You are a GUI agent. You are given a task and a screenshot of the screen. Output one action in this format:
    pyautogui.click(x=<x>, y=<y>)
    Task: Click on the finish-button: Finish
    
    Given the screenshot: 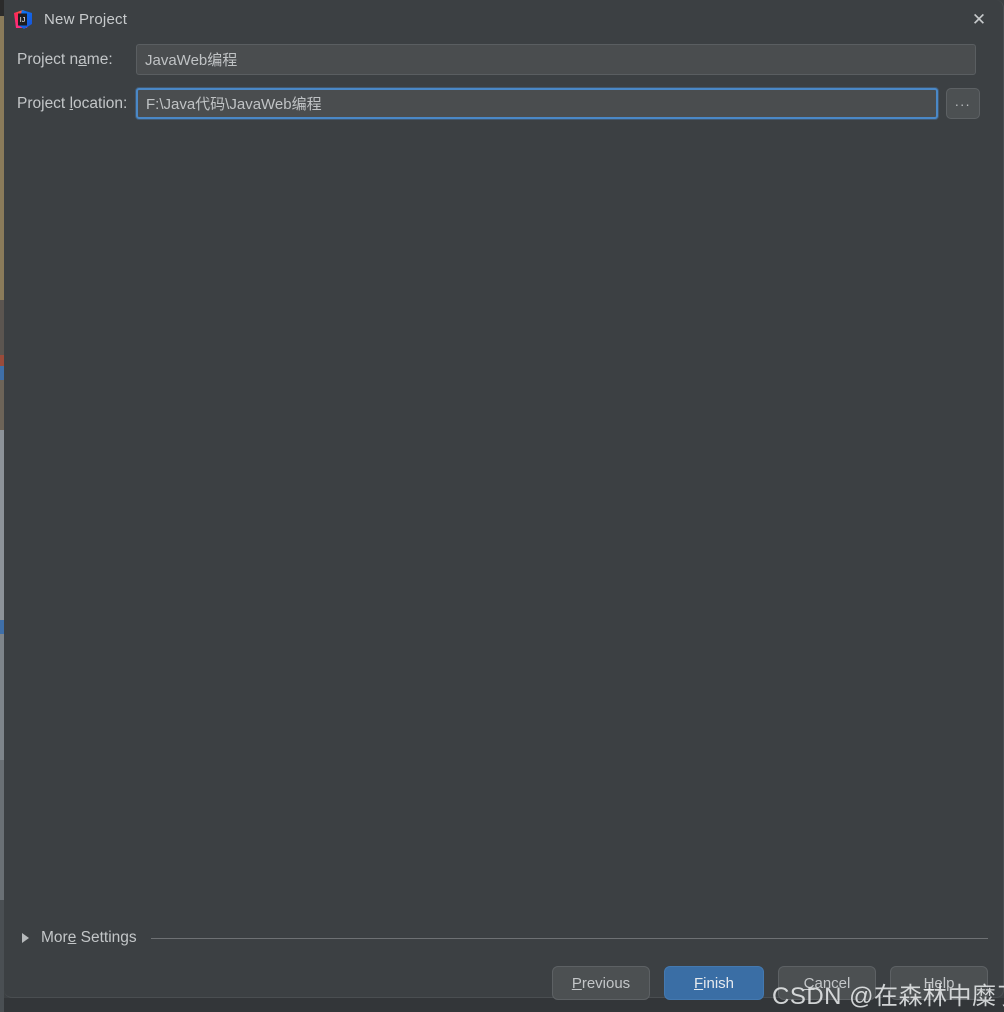 What is the action you would take?
    pyautogui.click(x=714, y=983)
    